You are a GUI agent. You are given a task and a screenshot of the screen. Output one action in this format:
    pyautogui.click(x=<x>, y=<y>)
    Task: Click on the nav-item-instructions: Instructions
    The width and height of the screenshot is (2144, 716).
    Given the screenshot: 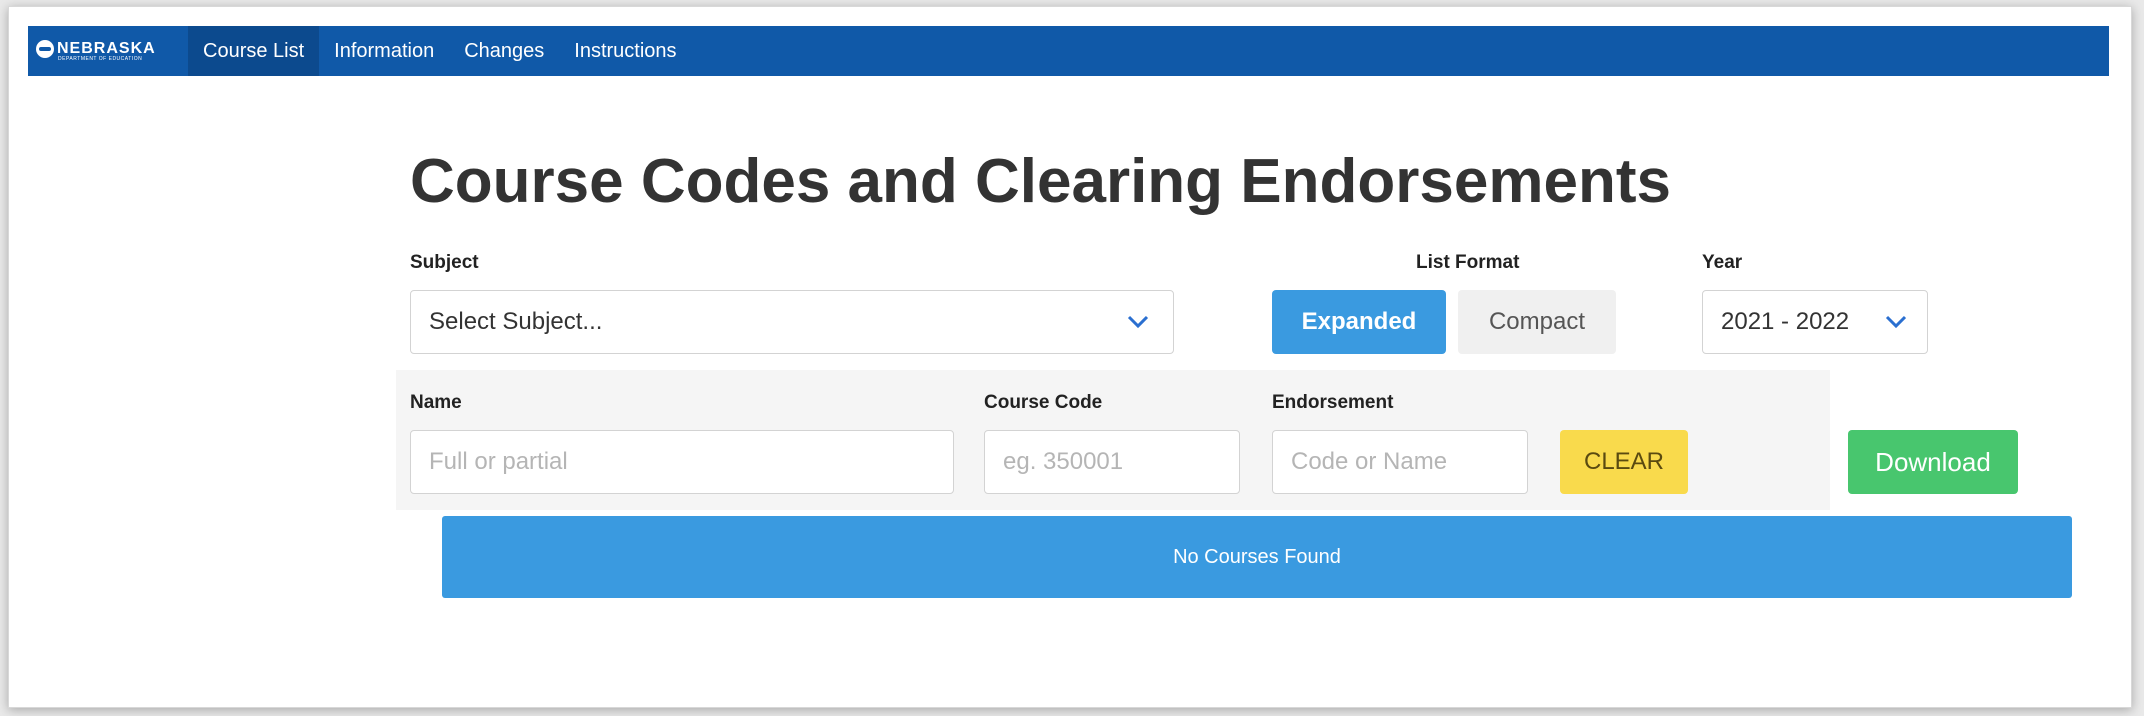 What is the action you would take?
    pyautogui.click(x=625, y=51)
    